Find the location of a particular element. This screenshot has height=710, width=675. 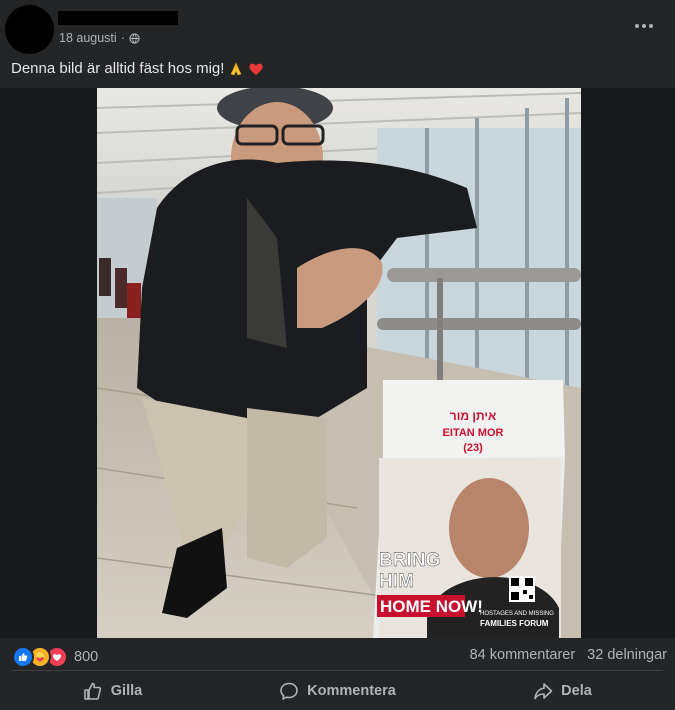

globe-icon is located at coordinates (134, 38).